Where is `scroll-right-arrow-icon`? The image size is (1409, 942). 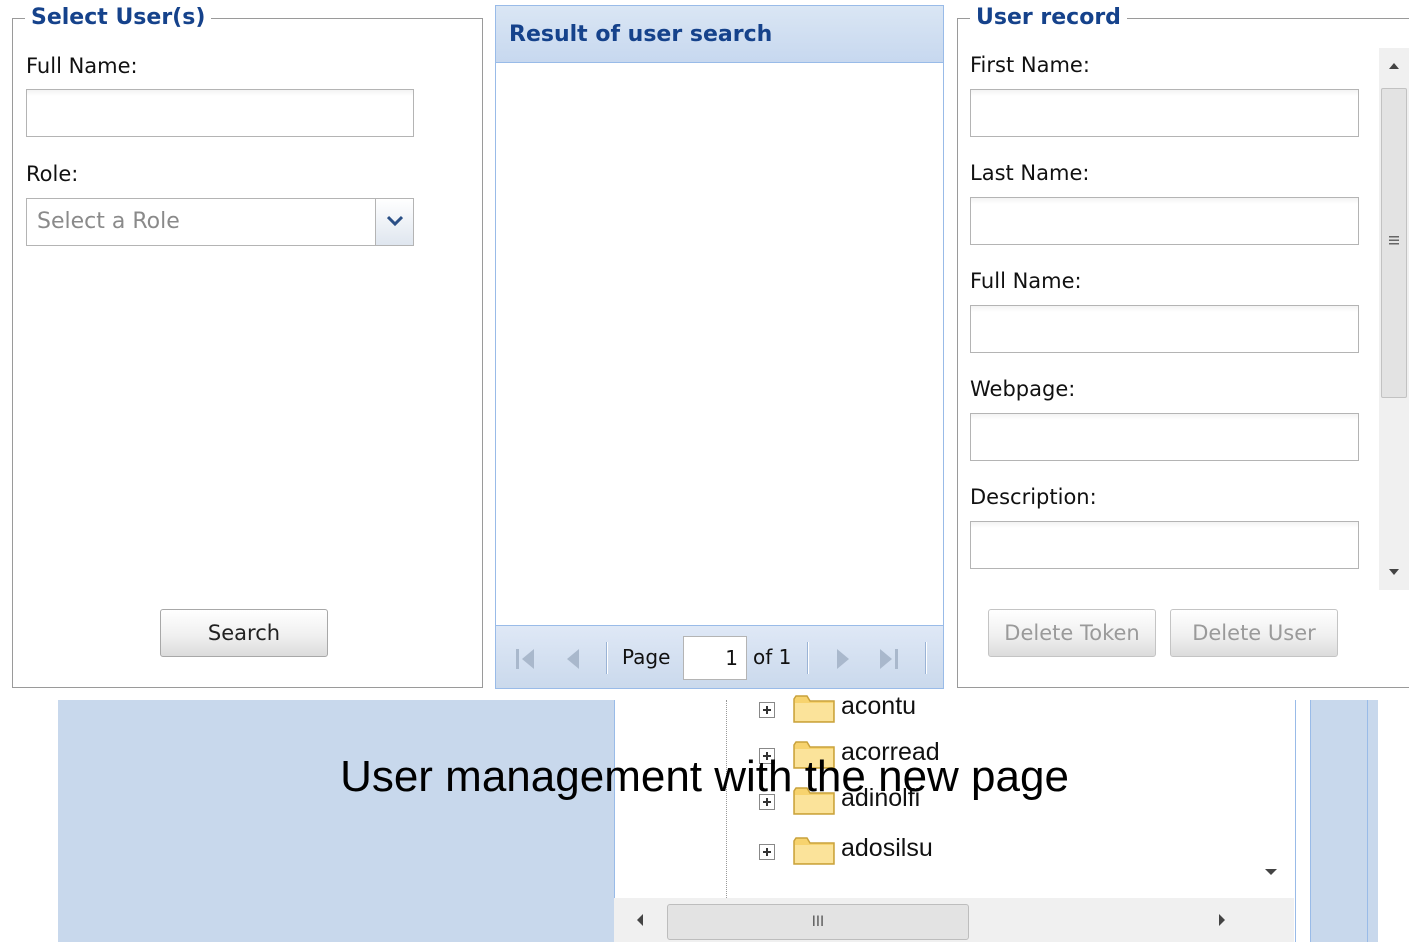 scroll-right-arrow-icon is located at coordinates (1222, 920).